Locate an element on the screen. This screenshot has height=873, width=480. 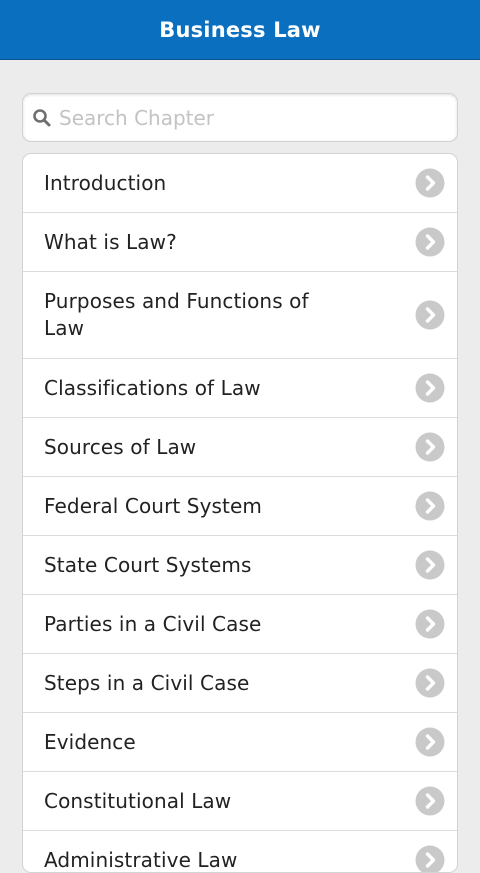
chapter-label: Purposes and Functions of Law is located at coordinates (184, 315).